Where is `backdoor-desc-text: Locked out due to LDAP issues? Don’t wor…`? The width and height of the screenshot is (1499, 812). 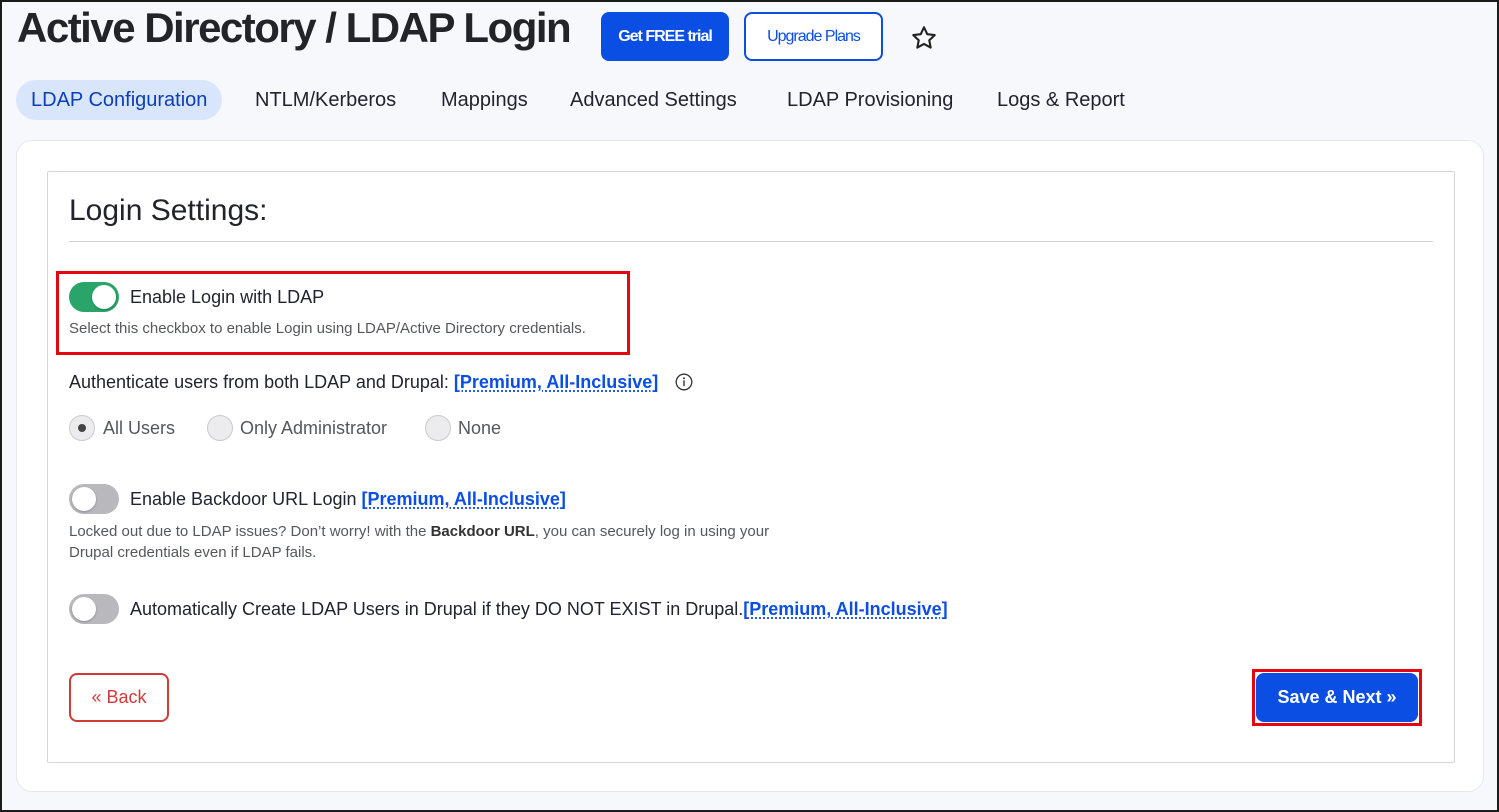 backdoor-desc-text: Locked out due to LDAP issues? Don’t wor… is located at coordinates (250, 531).